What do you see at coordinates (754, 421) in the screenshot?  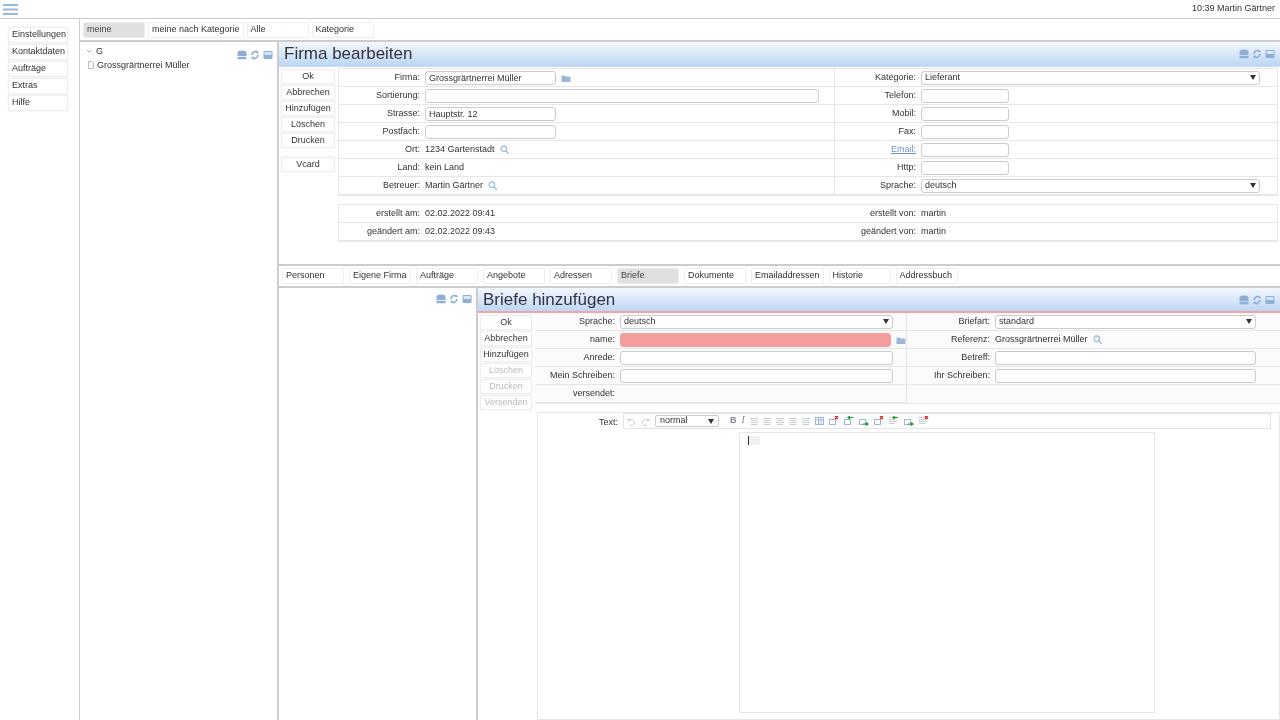 I see `align-left-icon` at bounding box center [754, 421].